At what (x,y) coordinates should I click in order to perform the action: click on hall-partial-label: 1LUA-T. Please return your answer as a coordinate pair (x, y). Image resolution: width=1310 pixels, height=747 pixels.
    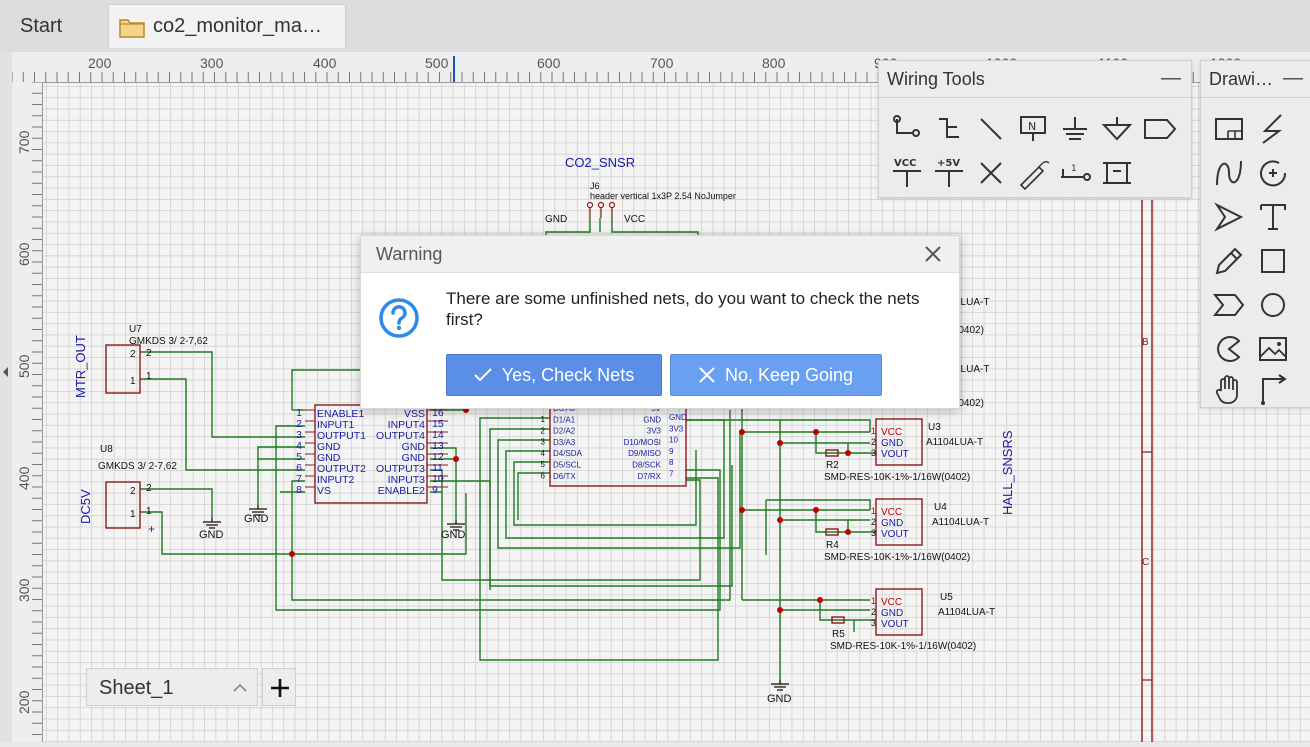
    Looking at the image, I should click on (972, 369).